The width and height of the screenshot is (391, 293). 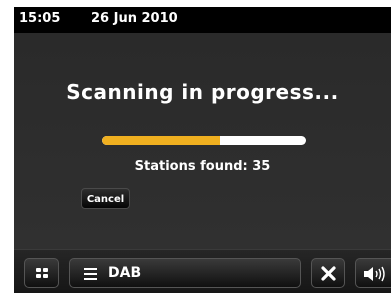 I want to click on scan-progress-fill, so click(x=161, y=140).